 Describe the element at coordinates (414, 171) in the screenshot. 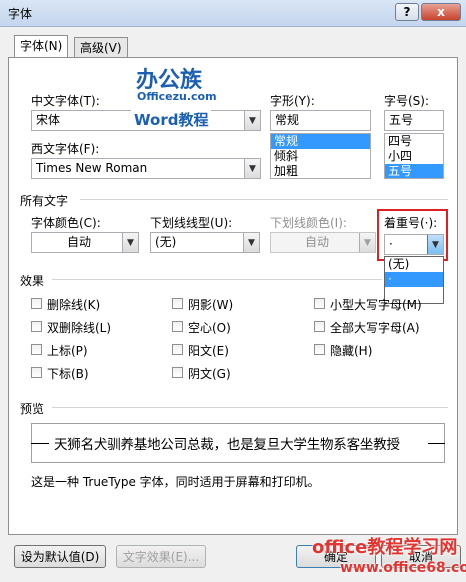

I see `list-item: 五号` at that location.